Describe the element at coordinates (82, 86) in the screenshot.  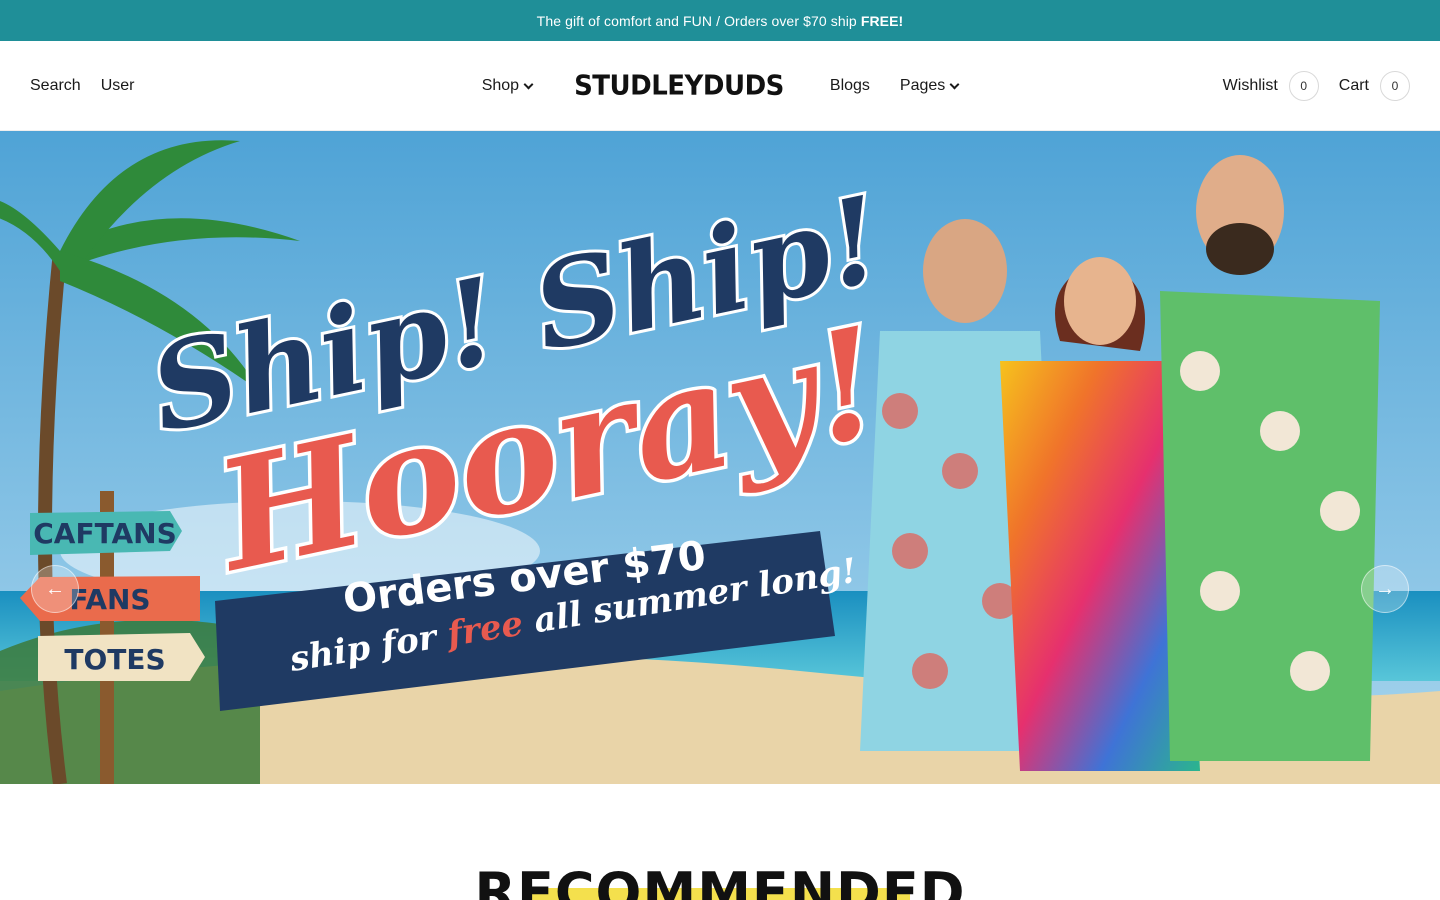
I see `header-utility-links: Search User` at that location.